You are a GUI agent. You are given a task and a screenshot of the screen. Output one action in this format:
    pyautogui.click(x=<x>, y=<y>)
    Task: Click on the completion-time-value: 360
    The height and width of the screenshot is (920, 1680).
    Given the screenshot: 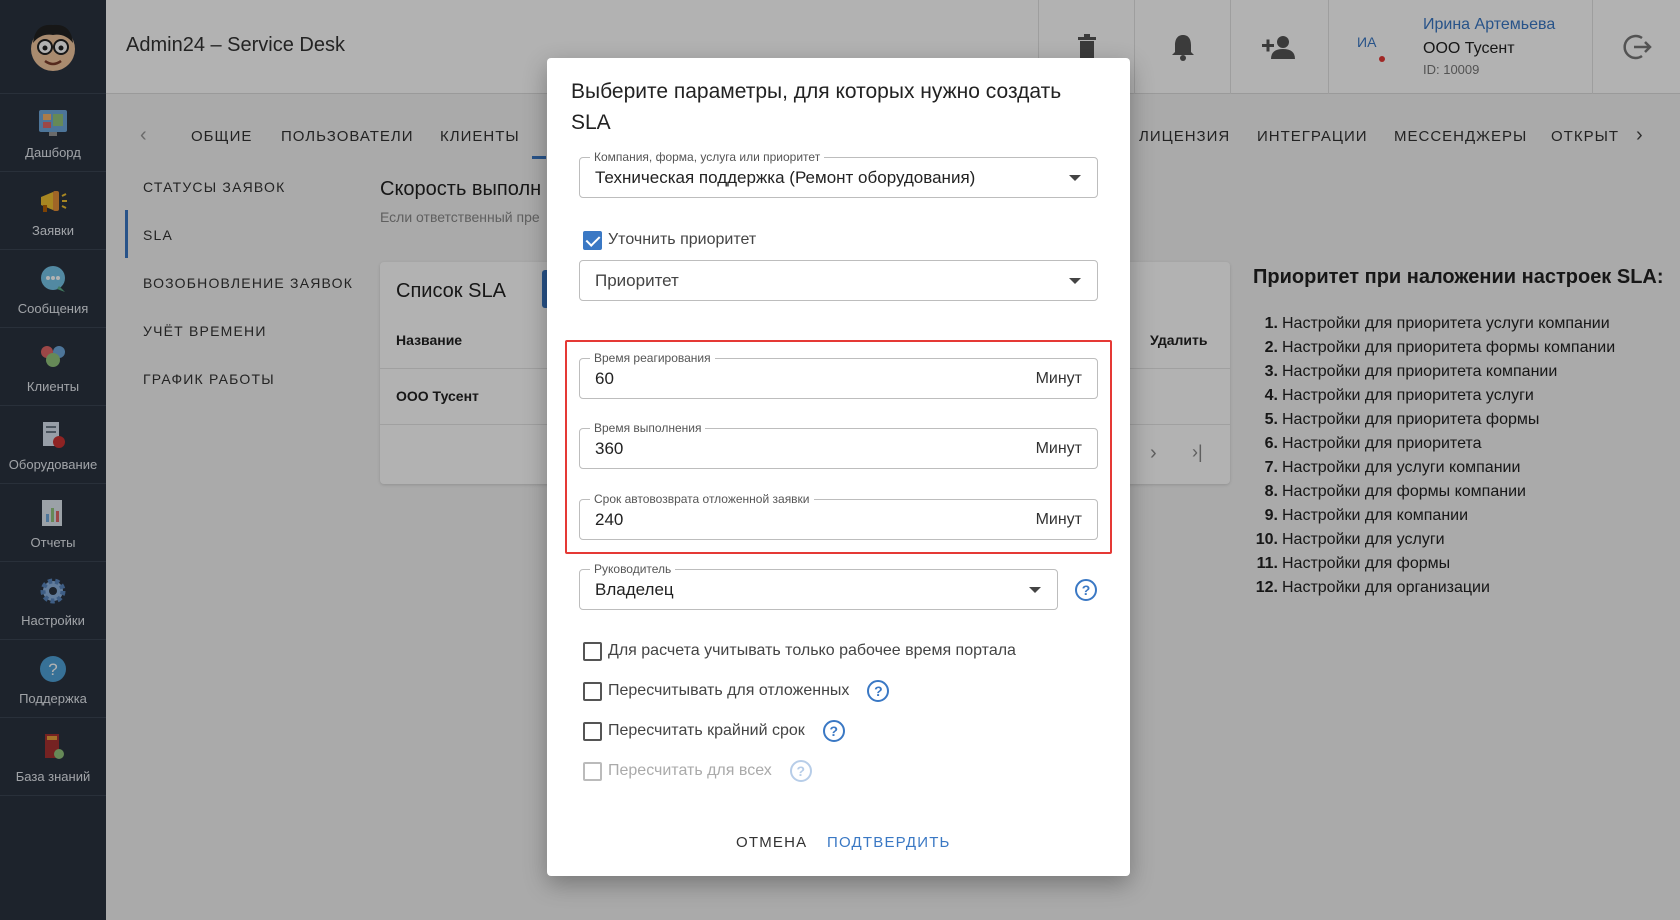 What is the action you would take?
    pyautogui.click(x=609, y=449)
    